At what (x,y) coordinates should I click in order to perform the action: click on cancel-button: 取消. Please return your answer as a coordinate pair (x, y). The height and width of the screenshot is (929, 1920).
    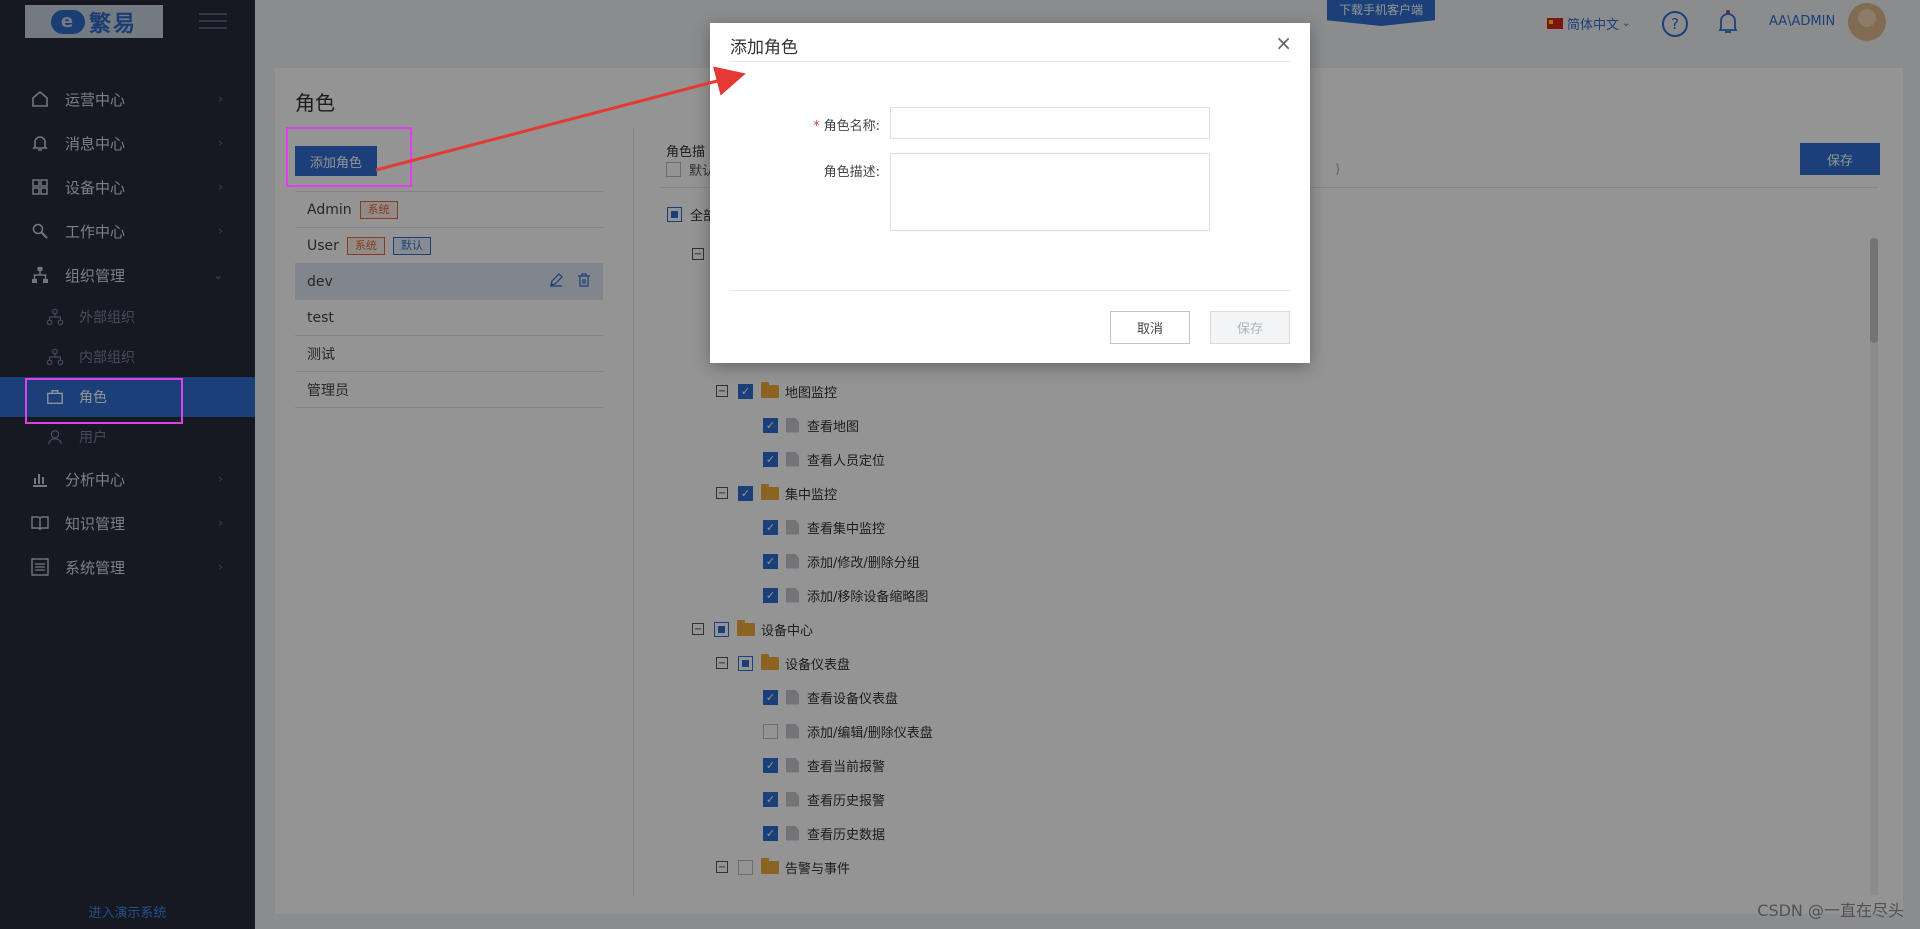
    Looking at the image, I should click on (1150, 327).